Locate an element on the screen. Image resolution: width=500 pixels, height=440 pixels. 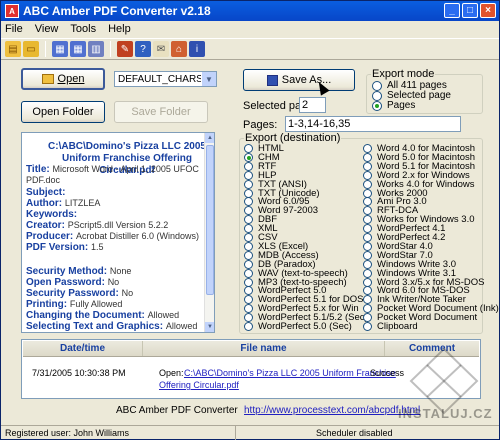
close-button: × is located at coordinates (488, 10).